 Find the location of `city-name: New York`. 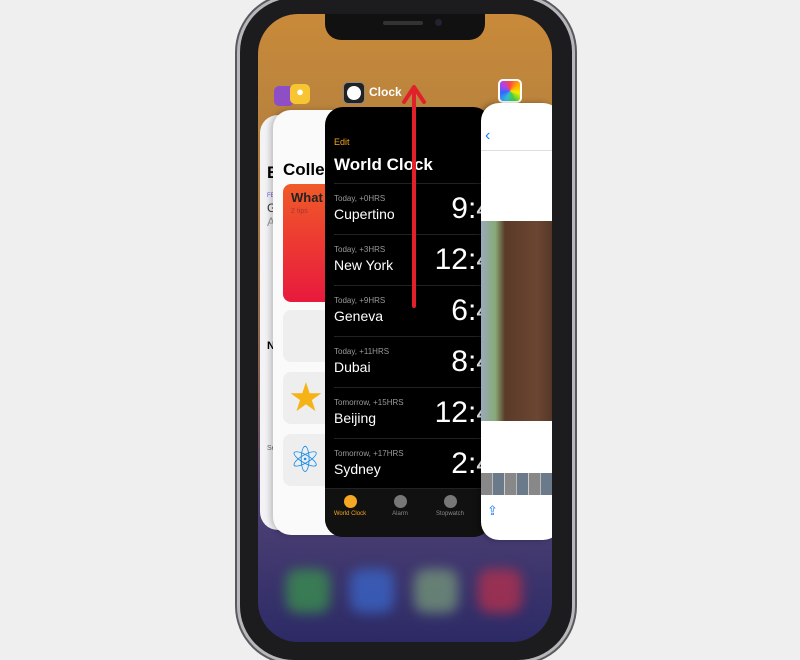

city-name: New York is located at coordinates (364, 265).